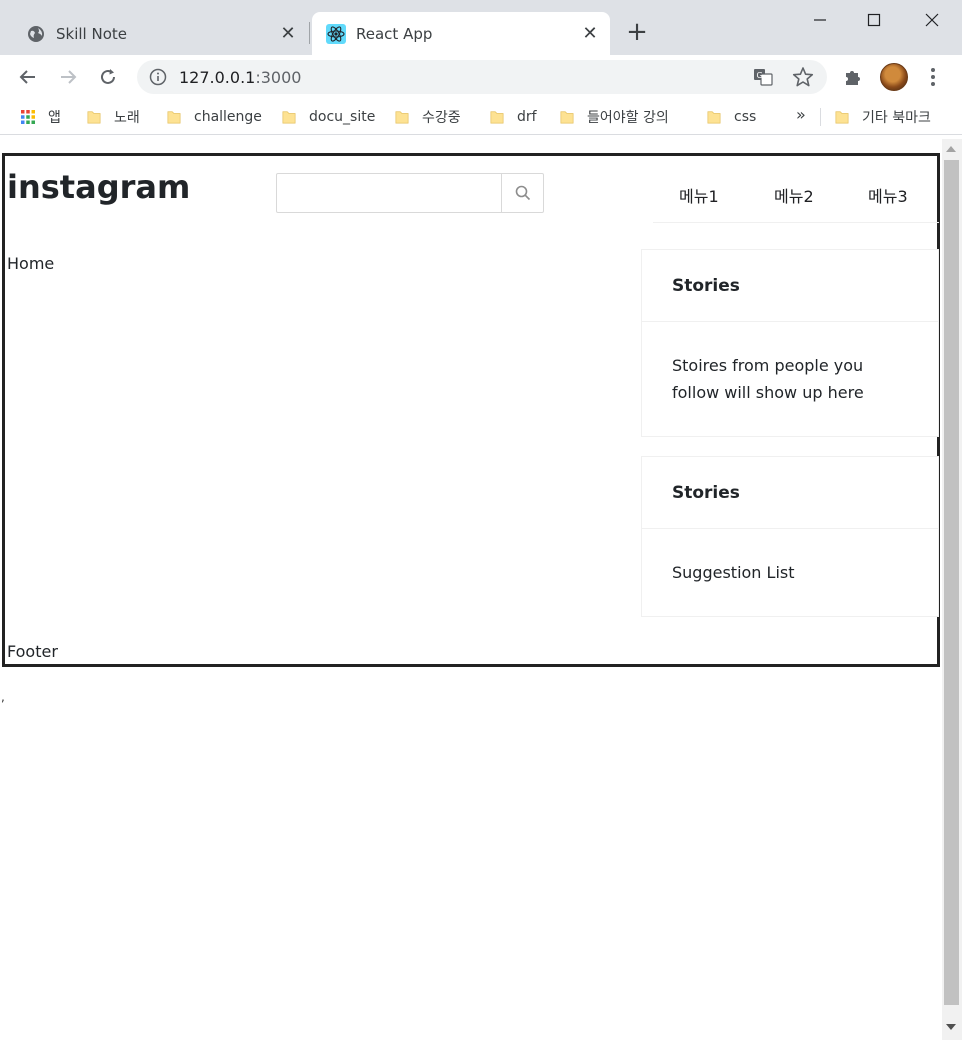 The image size is (962, 1040). What do you see at coordinates (733, 572) in the screenshot?
I see `card-body: Suggestion List` at bounding box center [733, 572].